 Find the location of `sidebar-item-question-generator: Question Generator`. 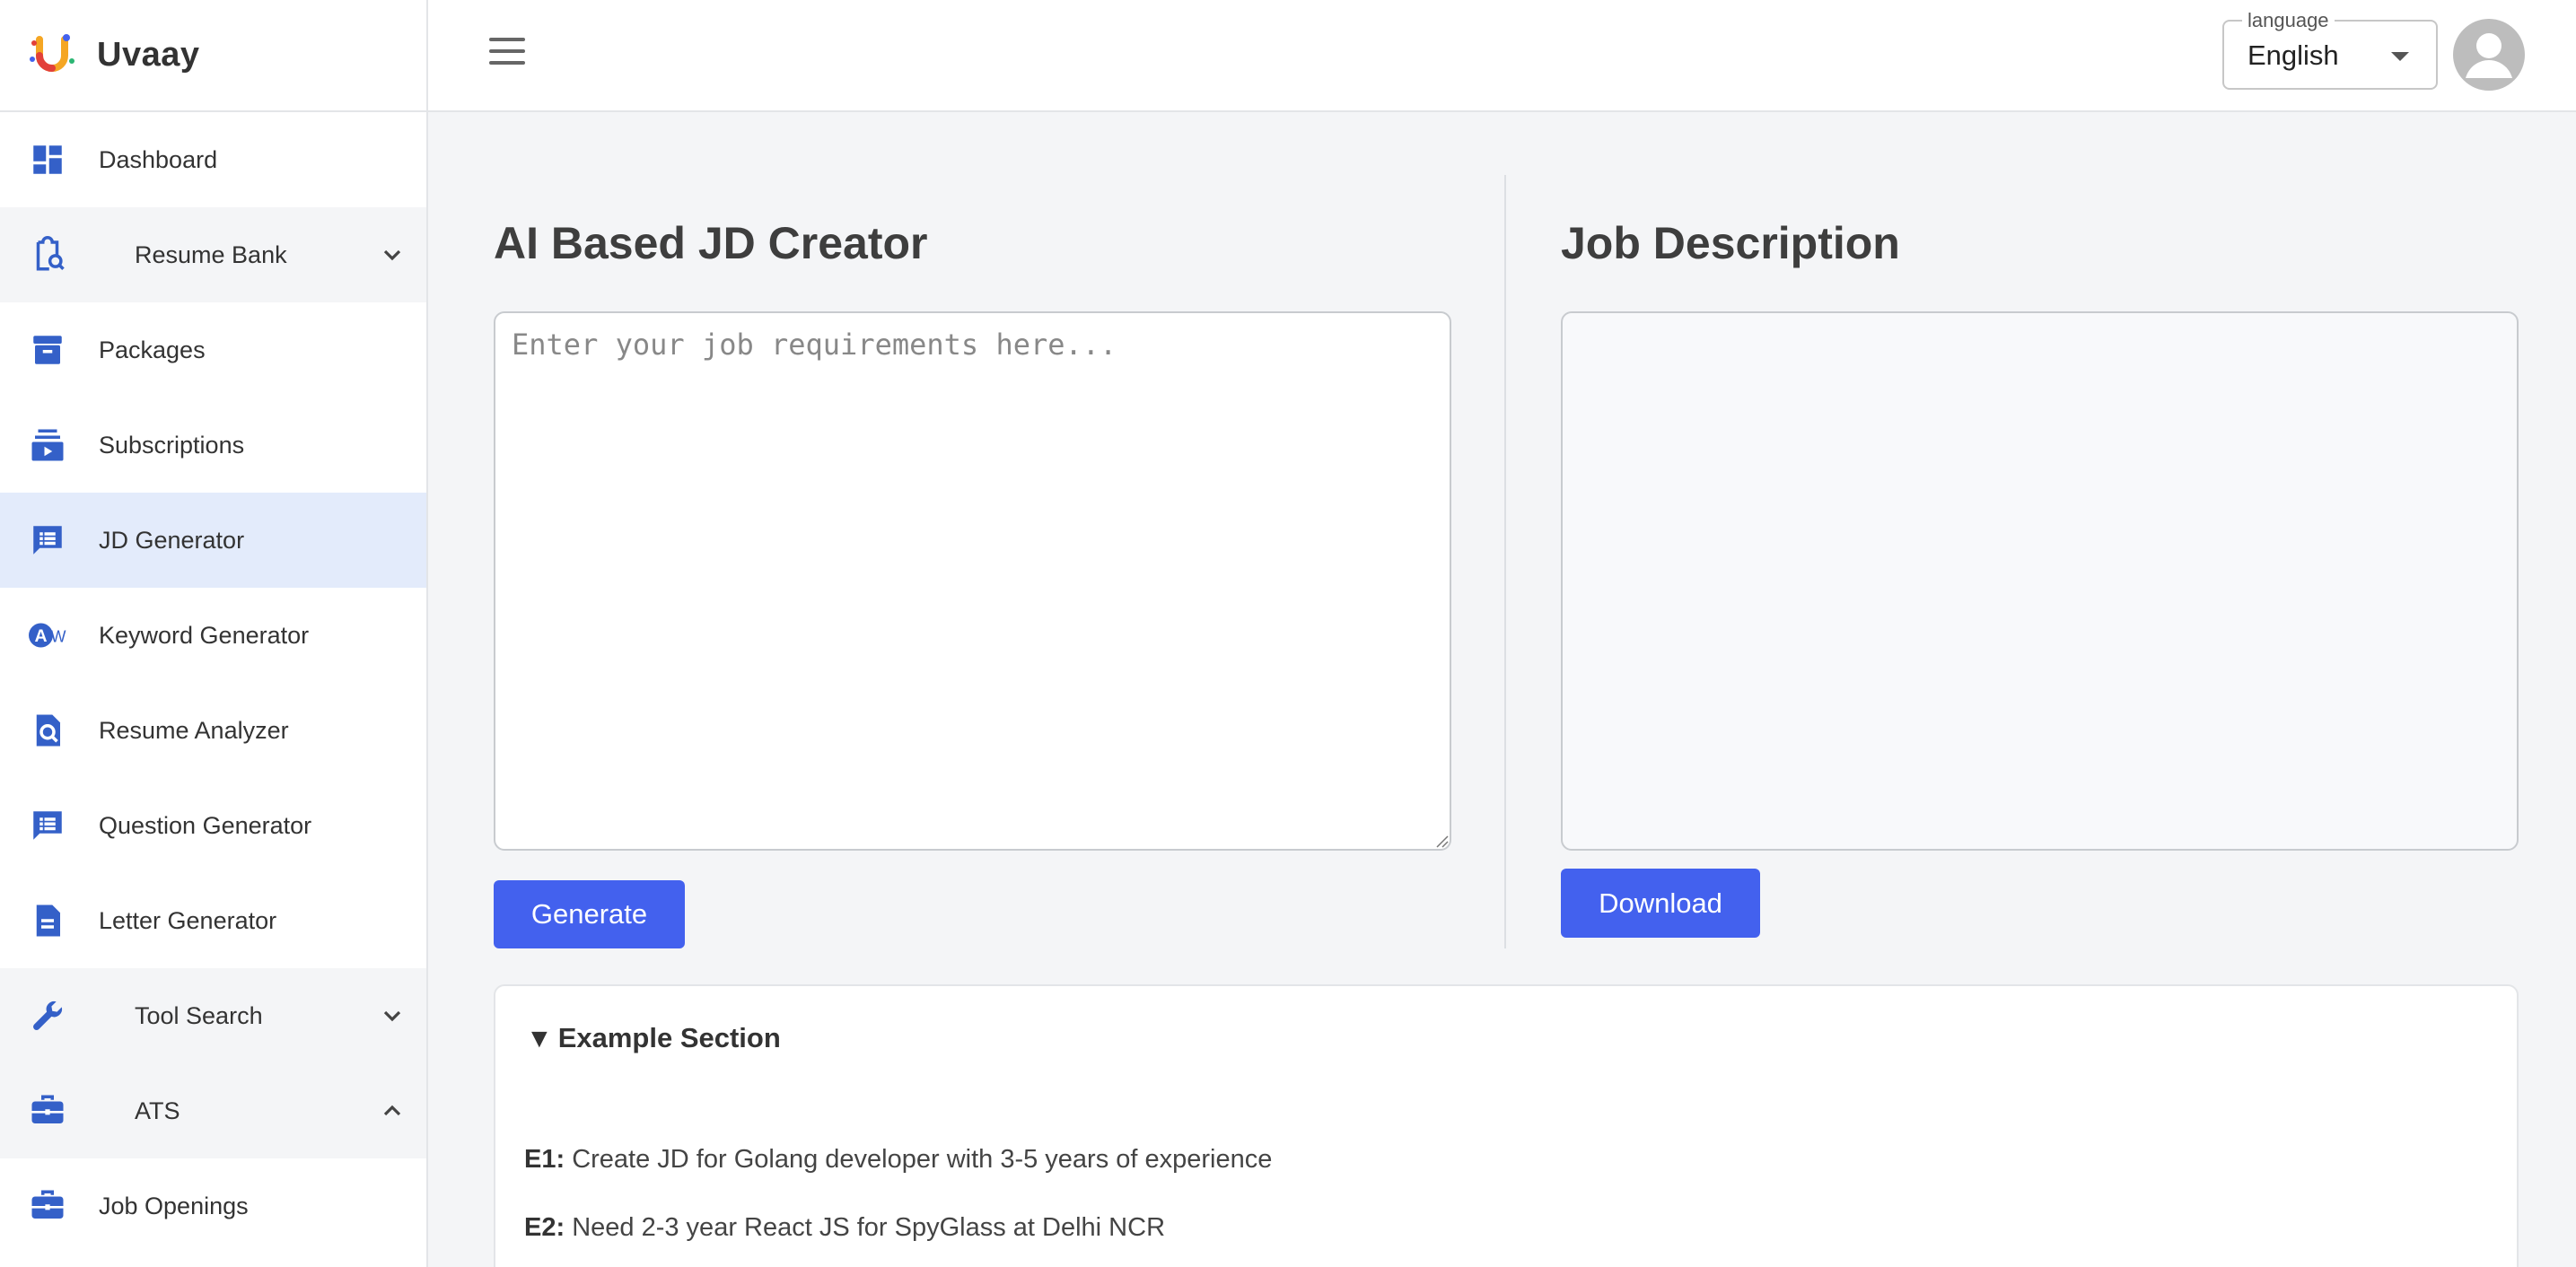

sidebar-item-question-generator: Question Generator is located at coordinates (213, 825).